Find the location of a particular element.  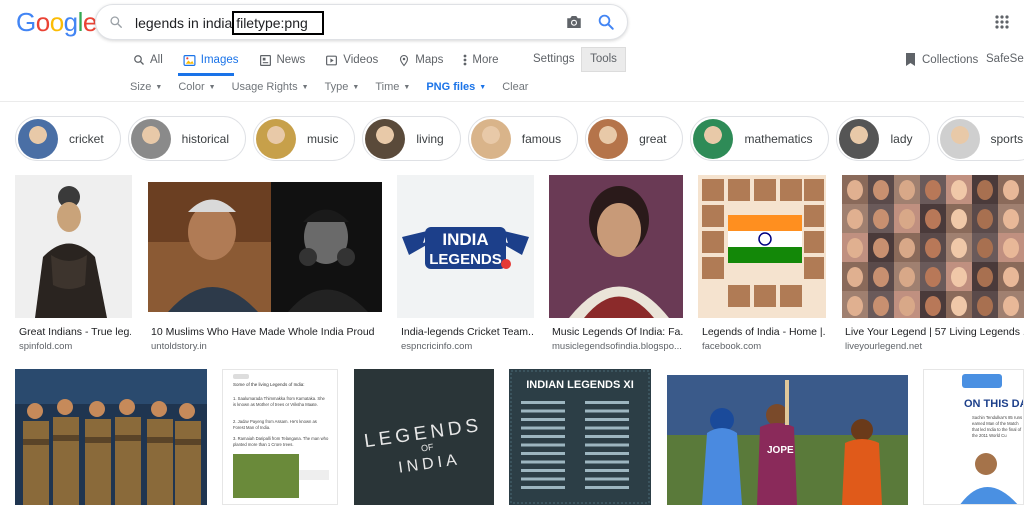

tab-more: More is located at coordinates (481, 60).